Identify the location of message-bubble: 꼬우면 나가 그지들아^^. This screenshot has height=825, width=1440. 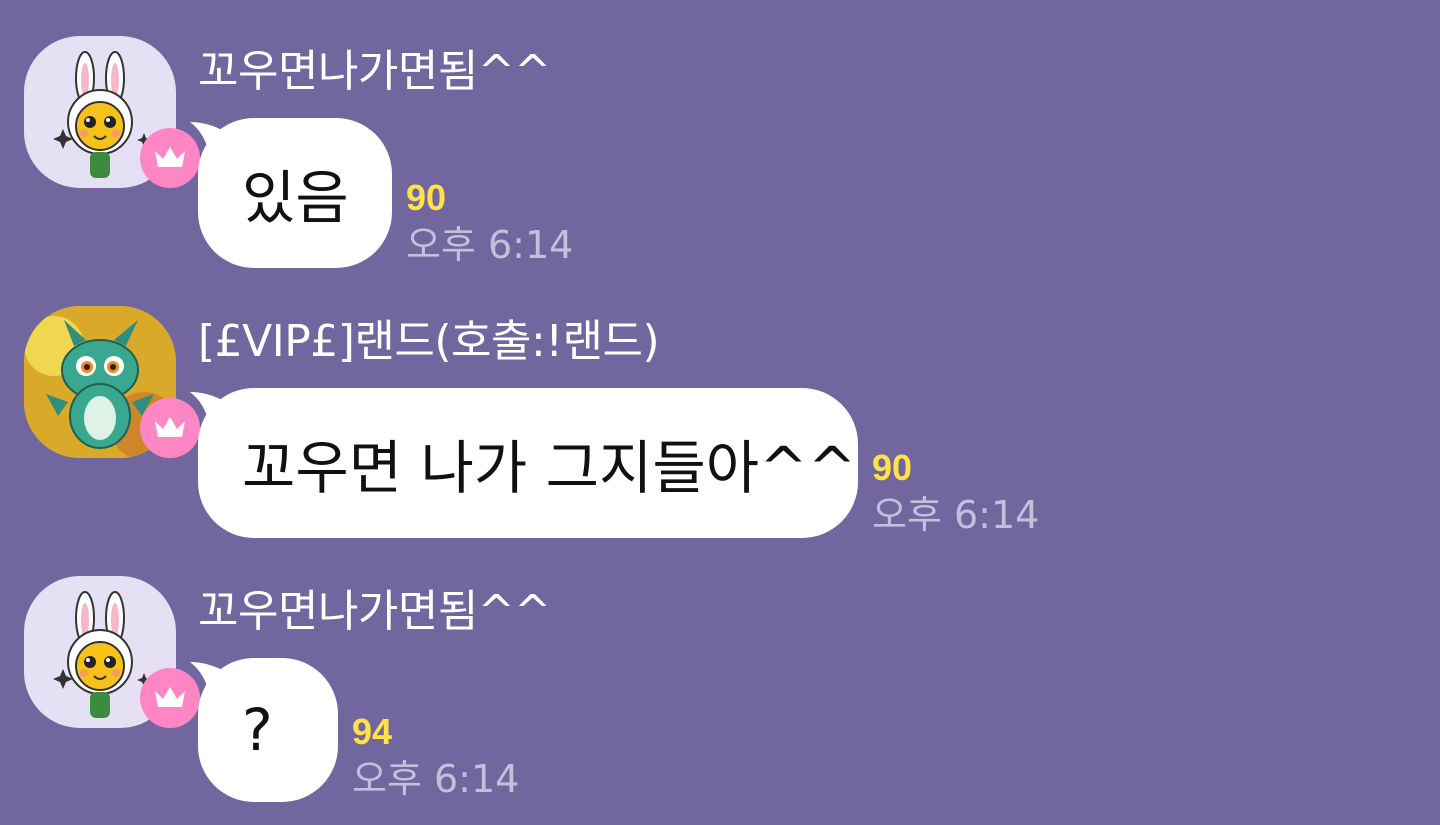
(528, 463).